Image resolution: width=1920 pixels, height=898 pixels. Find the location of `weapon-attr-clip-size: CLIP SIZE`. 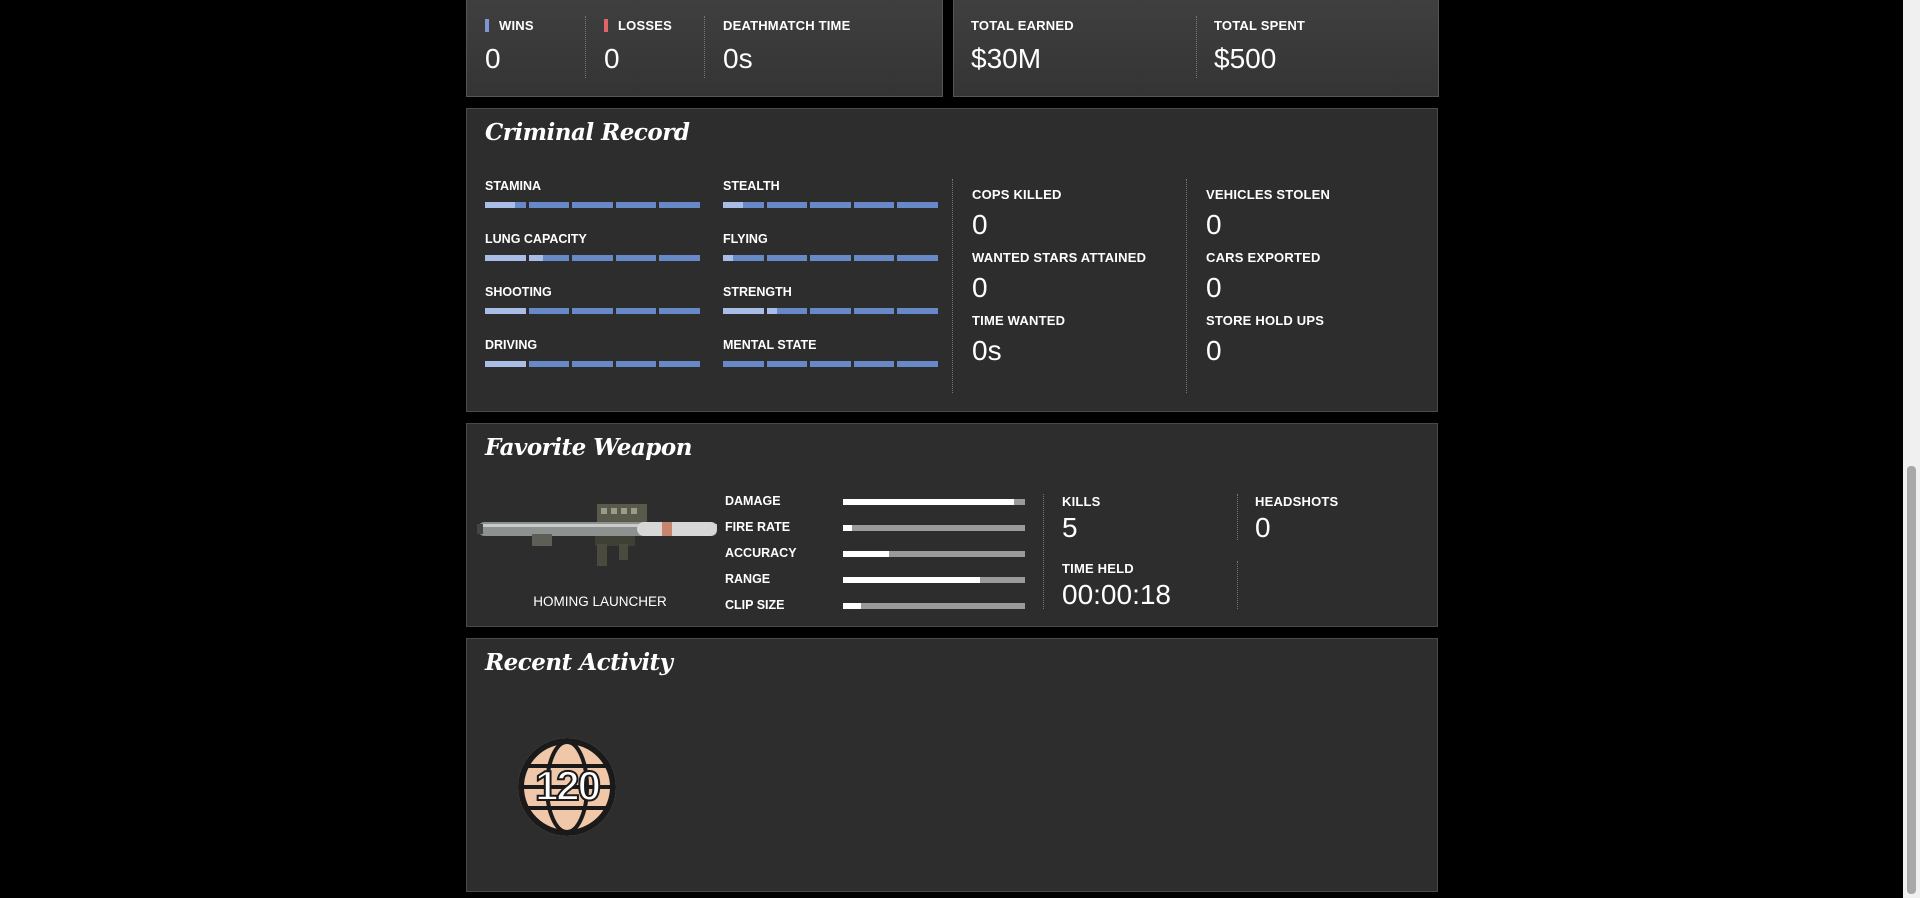

weapon-attr-clip-size: CLIP SIZE is located at coordinates (755, 605).